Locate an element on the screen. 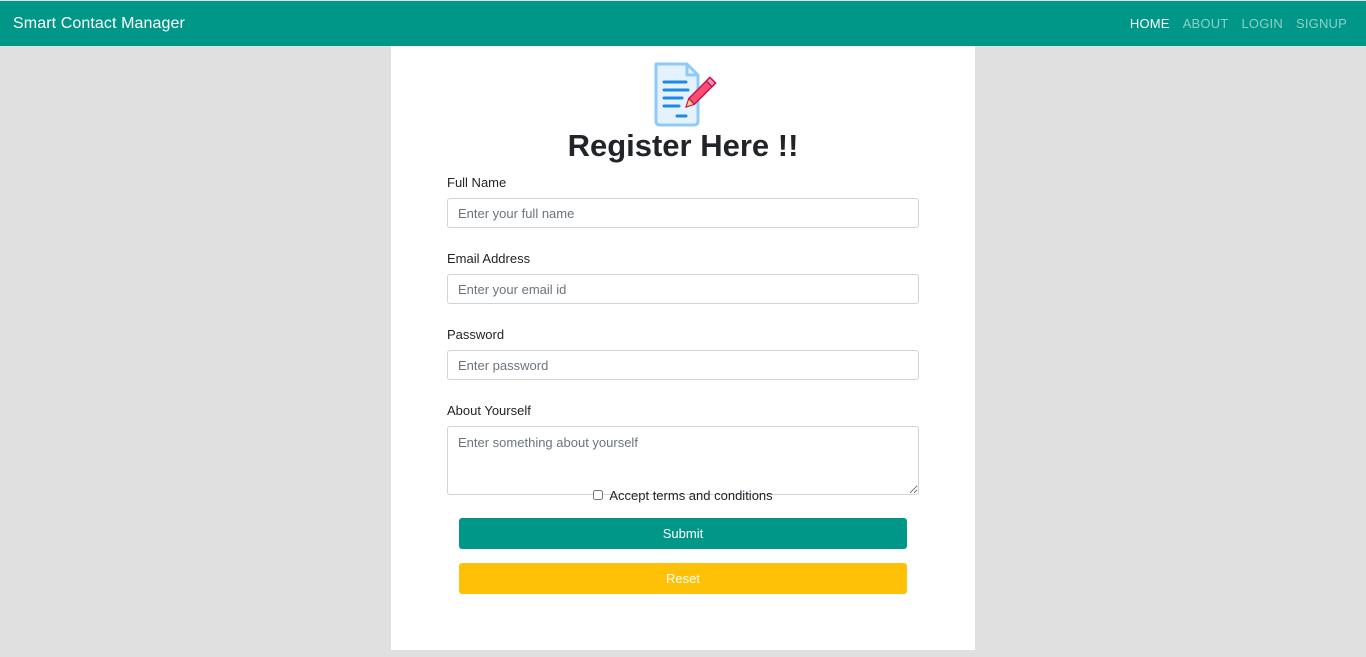  page-title: Register Here !! is located at coordinates (683, 145).